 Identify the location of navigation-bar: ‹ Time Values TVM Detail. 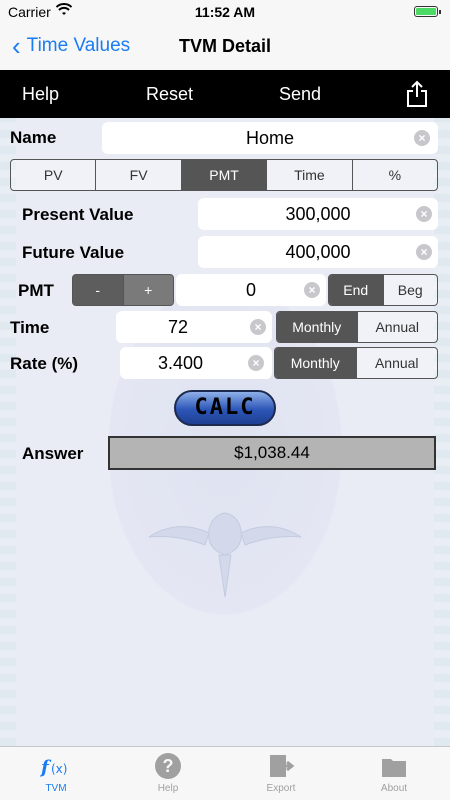
(225, 47).